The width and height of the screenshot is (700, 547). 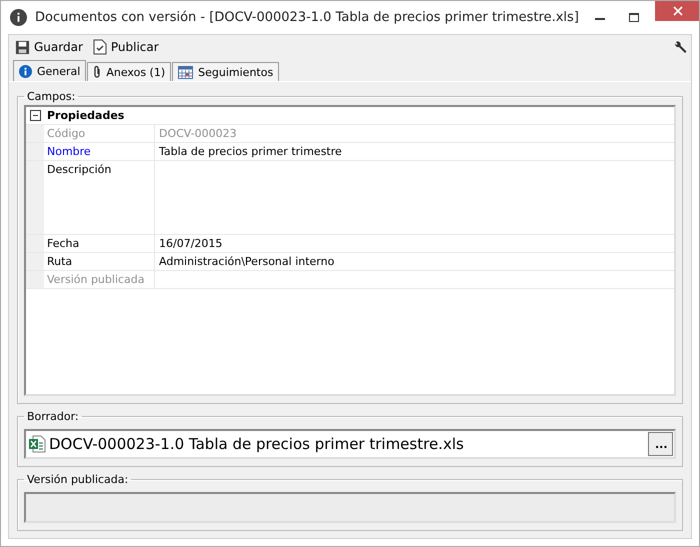 What do you see at coordinates (198, 133) in the screenshot?
I see `property-value: DOCV-000023` at bounding box center [198, 133].